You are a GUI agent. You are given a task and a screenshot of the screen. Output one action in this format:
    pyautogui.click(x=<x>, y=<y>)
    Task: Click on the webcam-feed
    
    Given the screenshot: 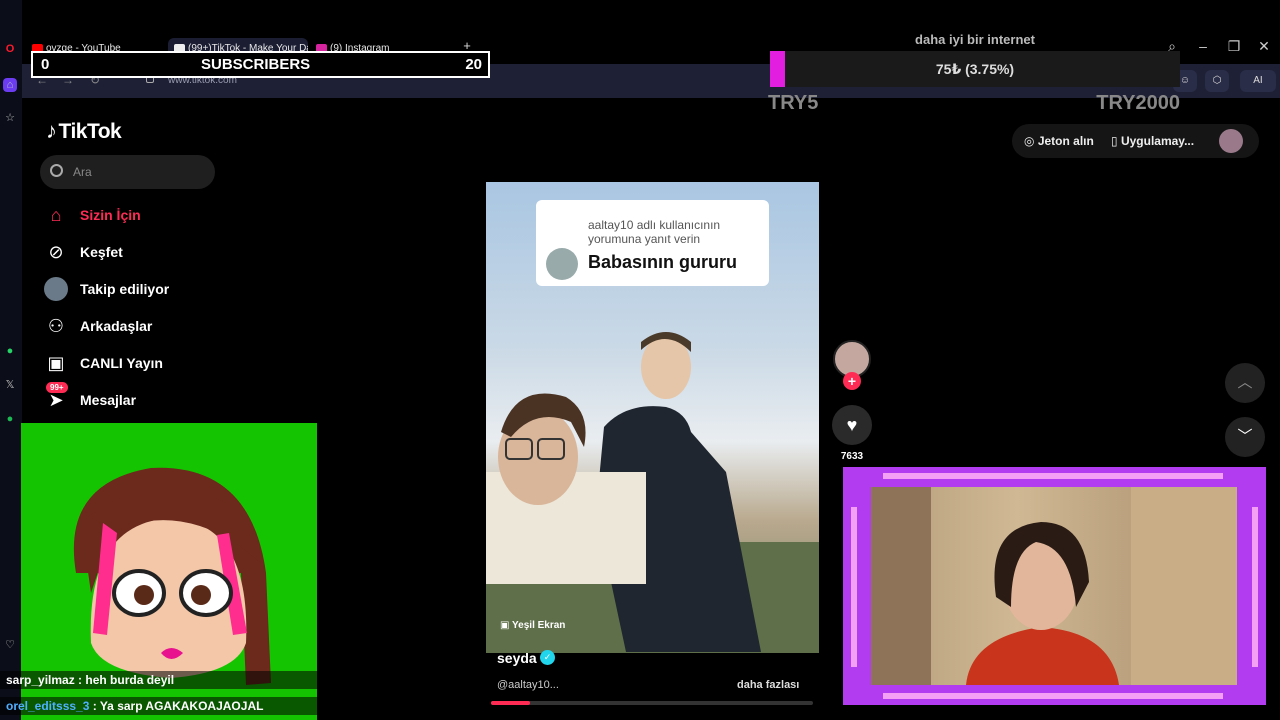 What is the action you would take?
    pyautogui.click(x=1054, y=586)
    